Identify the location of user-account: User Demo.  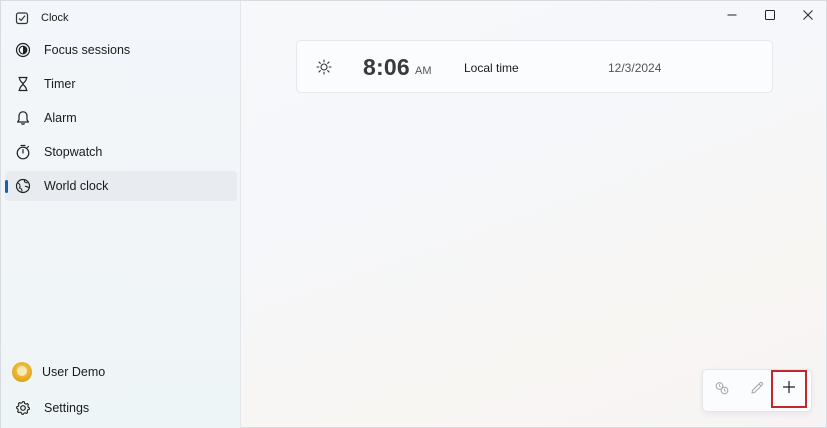
(121, 372).